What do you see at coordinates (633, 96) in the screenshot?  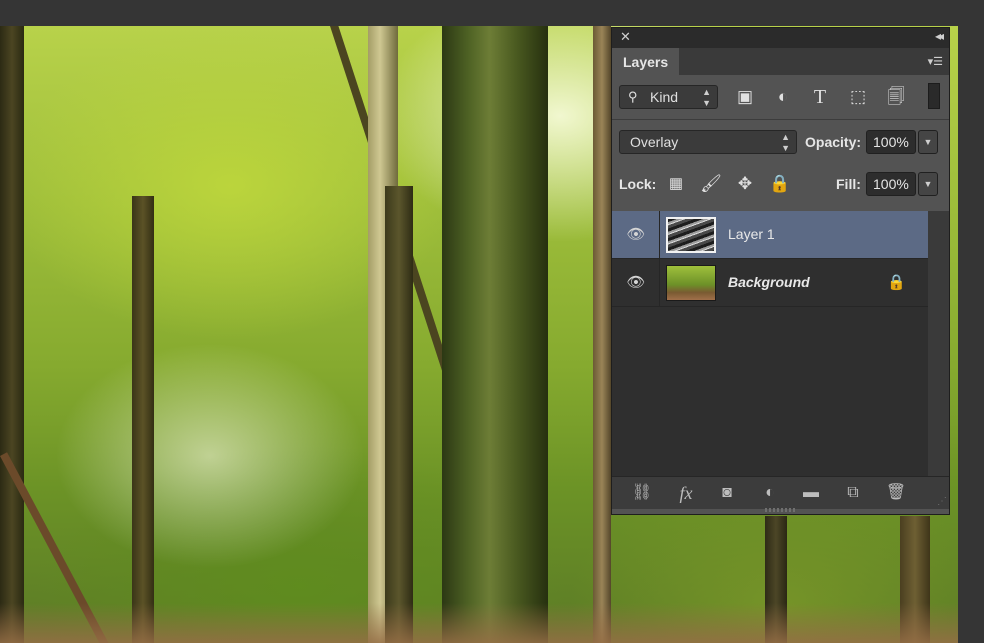 I see `search-icon: ⚲` at bounding box center [633, 96].